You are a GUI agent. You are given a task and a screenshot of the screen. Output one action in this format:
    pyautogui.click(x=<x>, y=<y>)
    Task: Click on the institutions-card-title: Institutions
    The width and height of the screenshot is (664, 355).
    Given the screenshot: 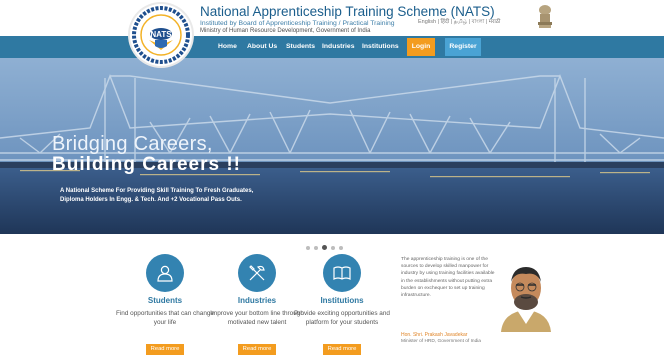 What is the action you would take?
    pyautogui.click(x=342, y=300)
    